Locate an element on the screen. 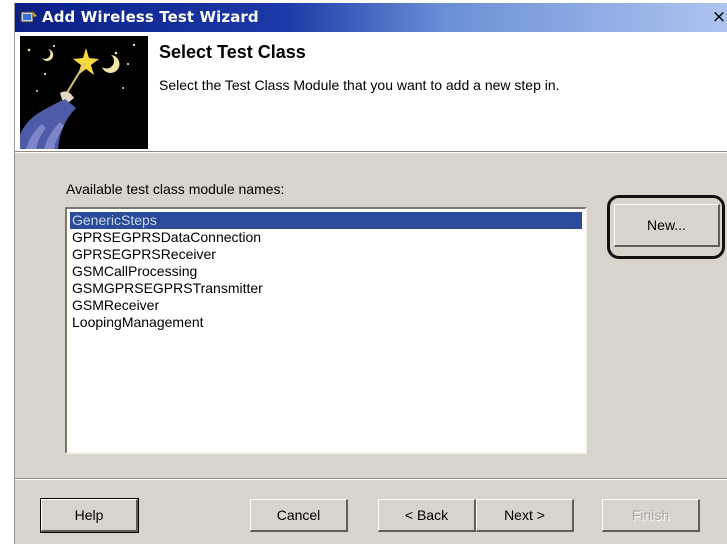  list-item: GPRSEGPRSDataConnection is located at coordinates (326, 237).